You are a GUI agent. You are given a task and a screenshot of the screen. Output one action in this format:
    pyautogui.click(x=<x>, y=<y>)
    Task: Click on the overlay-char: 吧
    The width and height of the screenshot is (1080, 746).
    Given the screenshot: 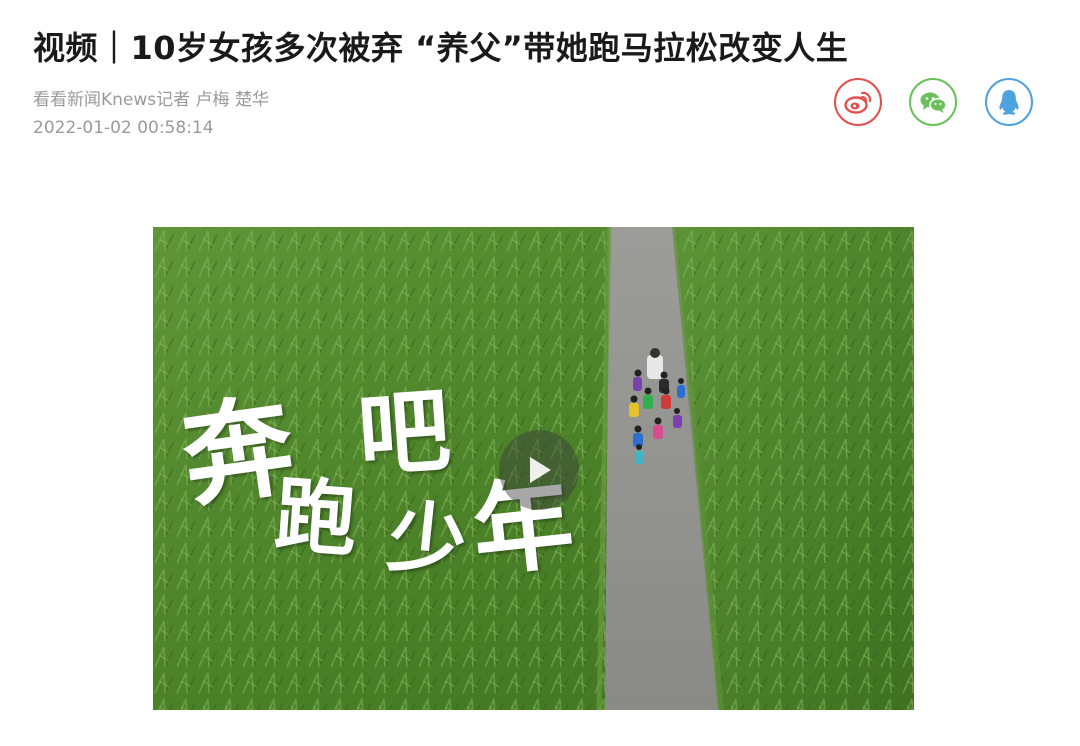 What is the action you would take?
    pyautogui.click(x=404, y=433)
    